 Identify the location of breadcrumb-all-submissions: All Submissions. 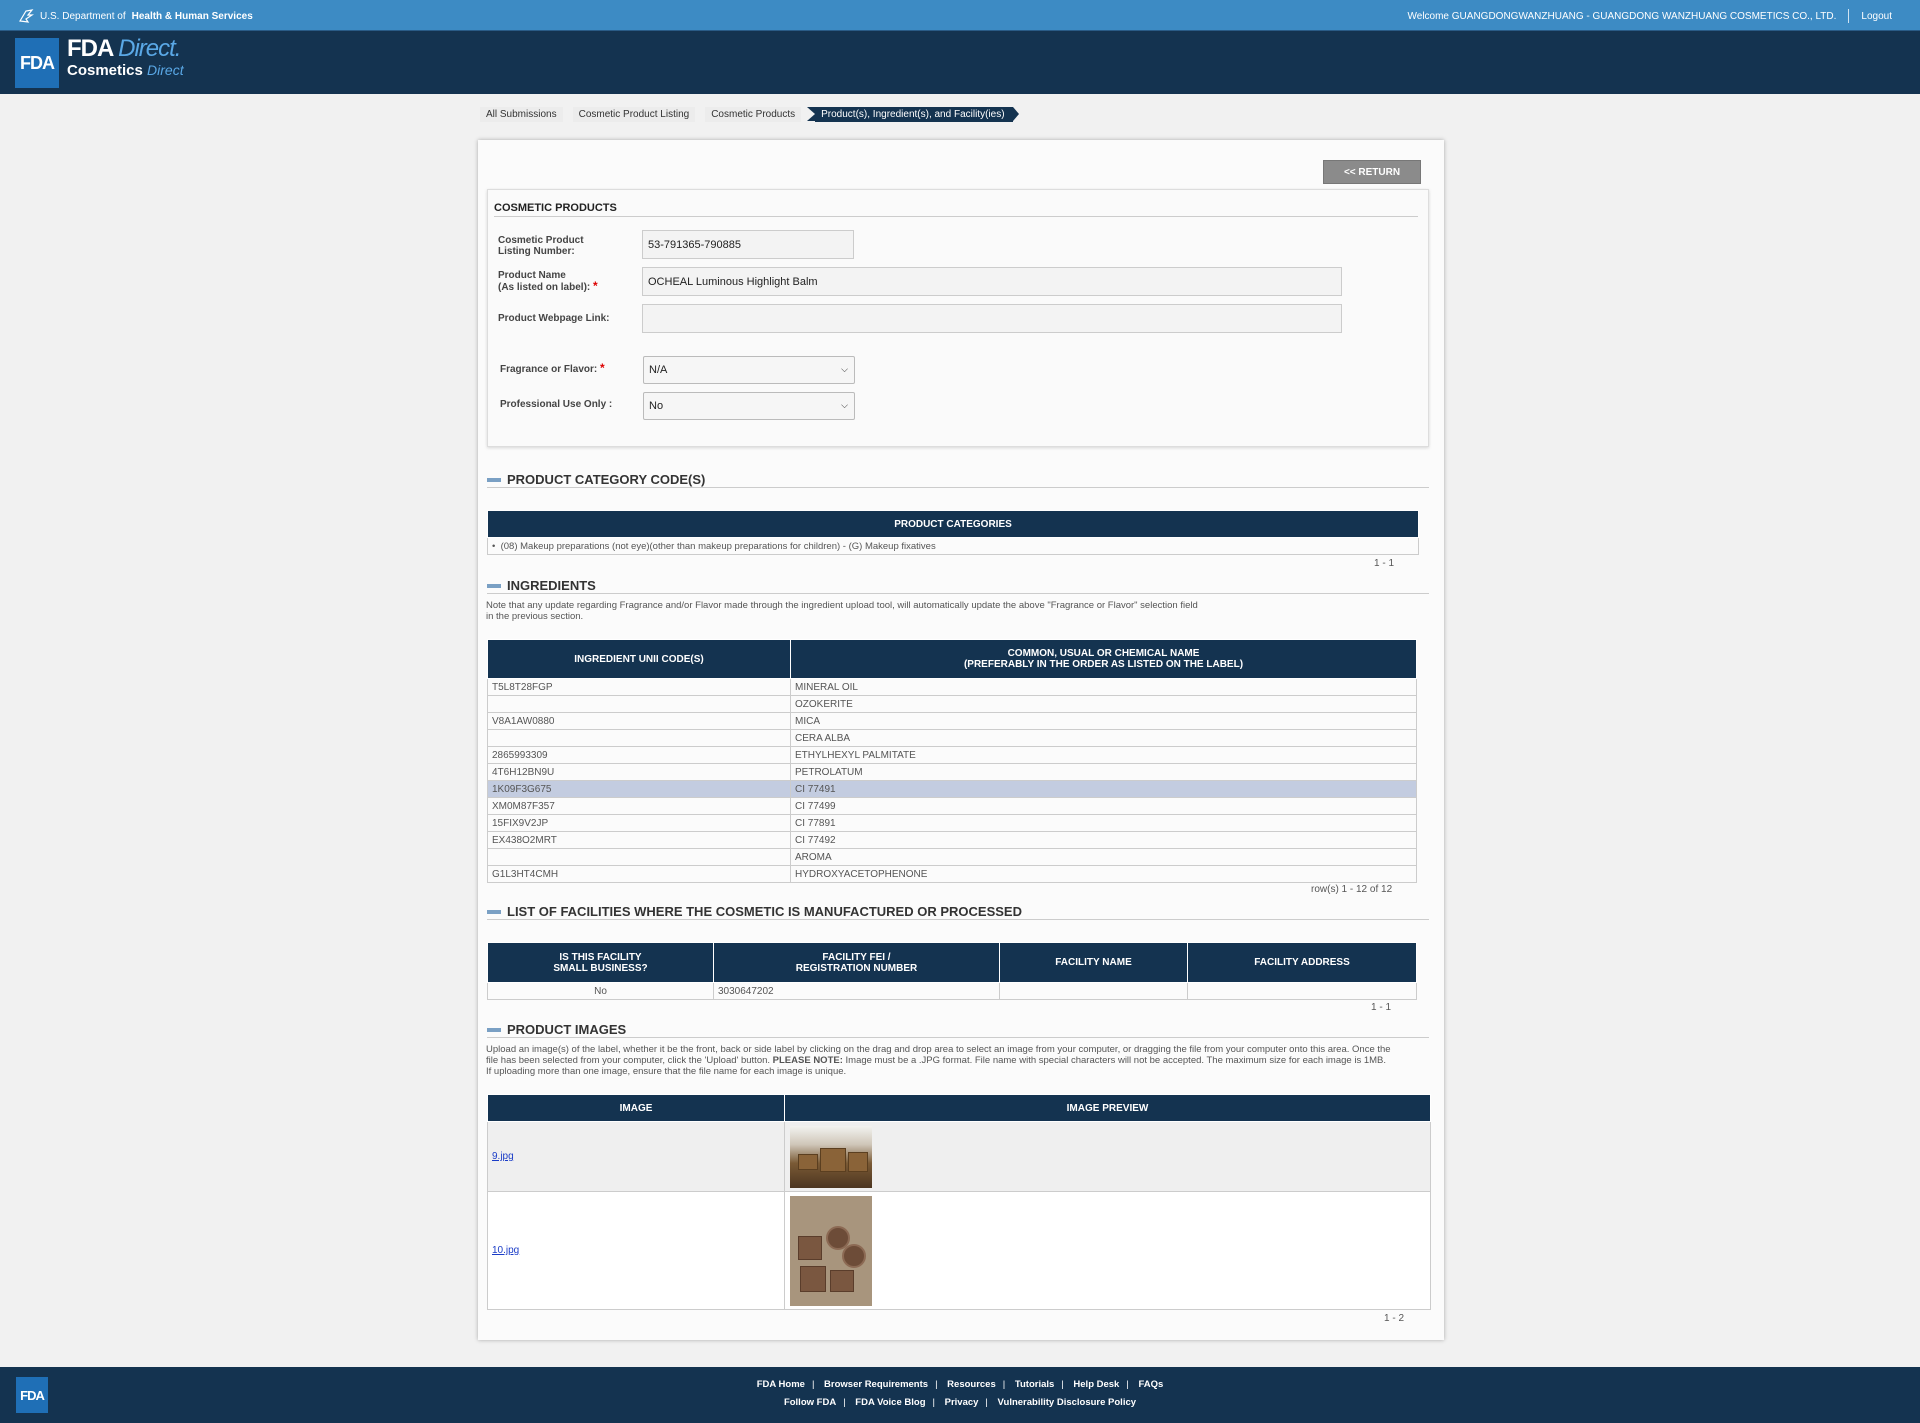
(521, 114).